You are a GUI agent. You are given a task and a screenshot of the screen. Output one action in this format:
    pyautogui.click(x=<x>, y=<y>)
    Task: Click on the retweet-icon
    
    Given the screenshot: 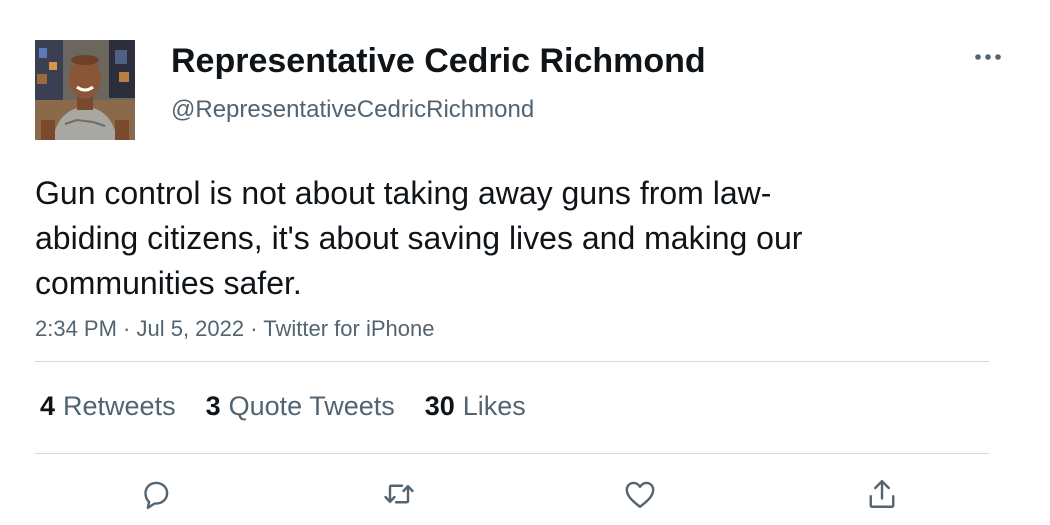 What is the action you would take?
    pyautogui.click(x=399, y=494)
    